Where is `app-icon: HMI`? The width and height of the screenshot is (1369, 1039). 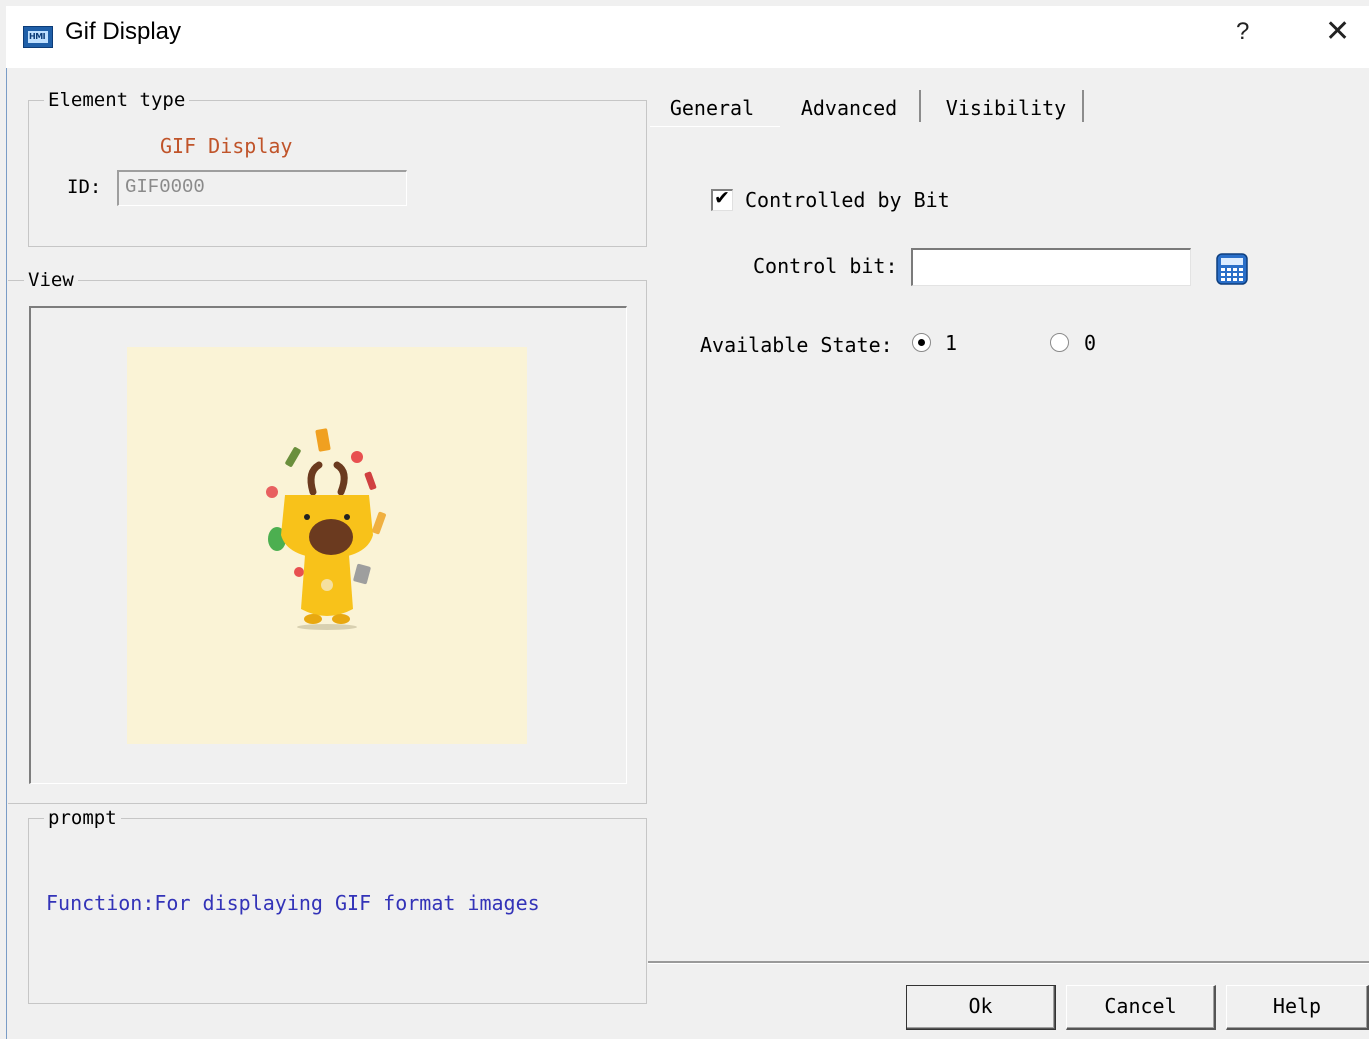 app-icon: HMI is located at coordinates (38, 37).